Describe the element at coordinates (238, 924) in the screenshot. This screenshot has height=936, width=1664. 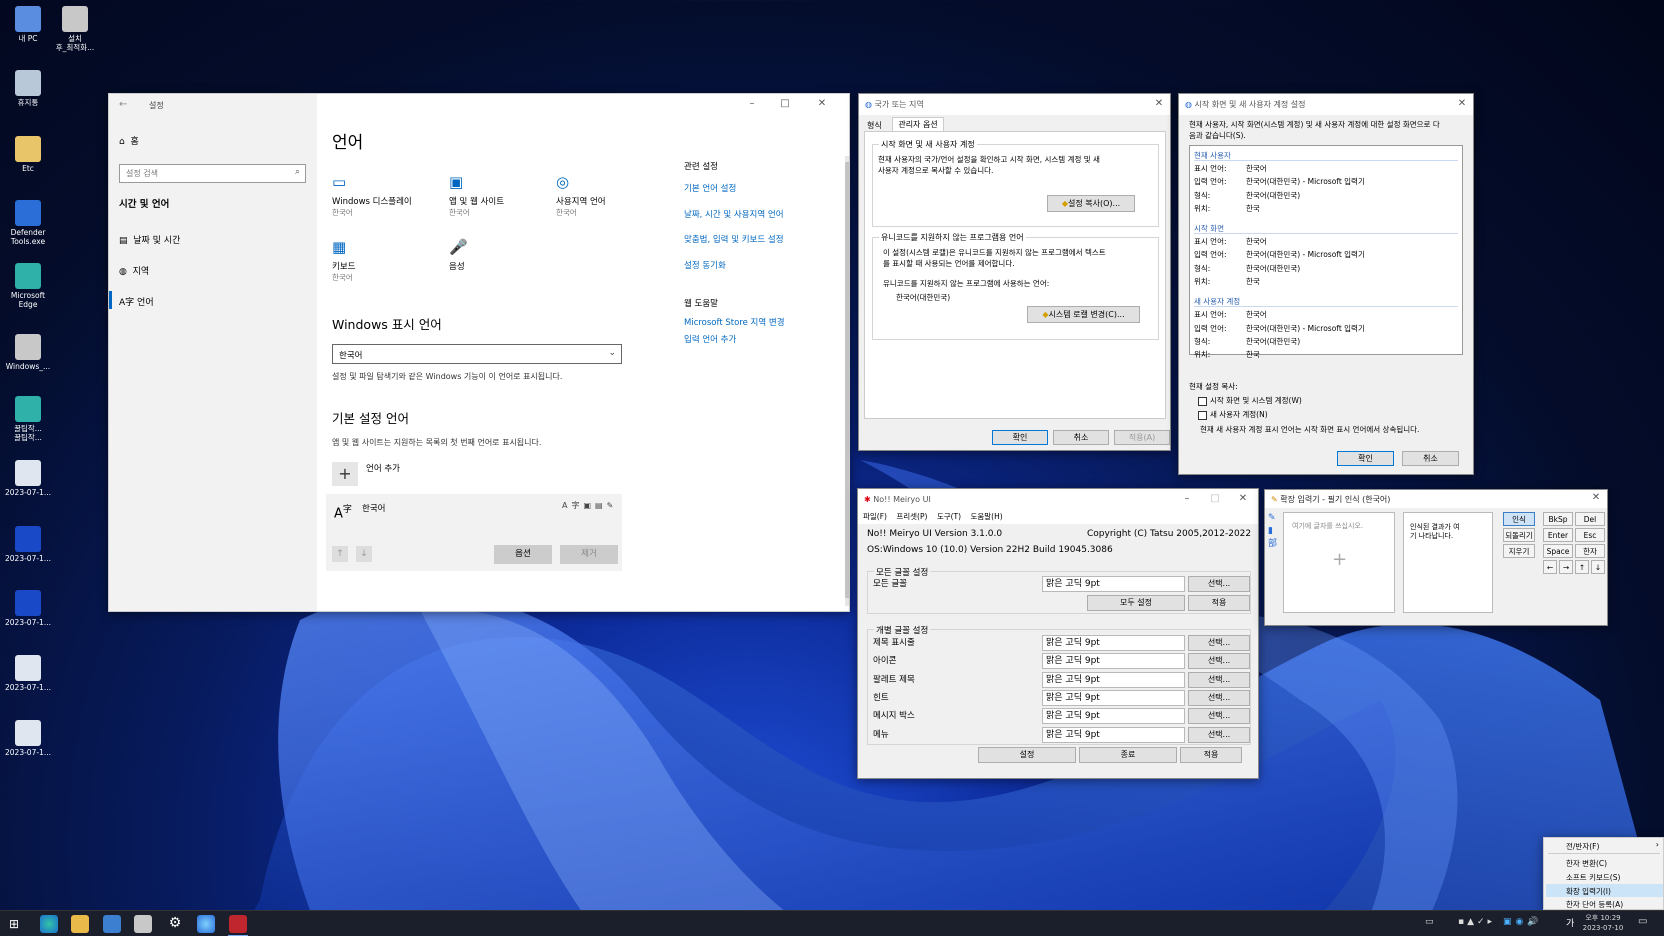
I see `meiryo-app-icon` at that location.